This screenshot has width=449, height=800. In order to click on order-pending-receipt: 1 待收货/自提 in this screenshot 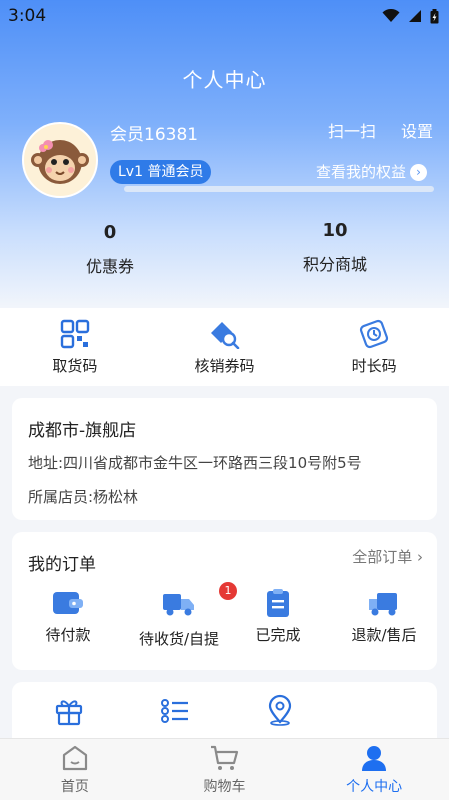, I will do `click(180, 615)`.